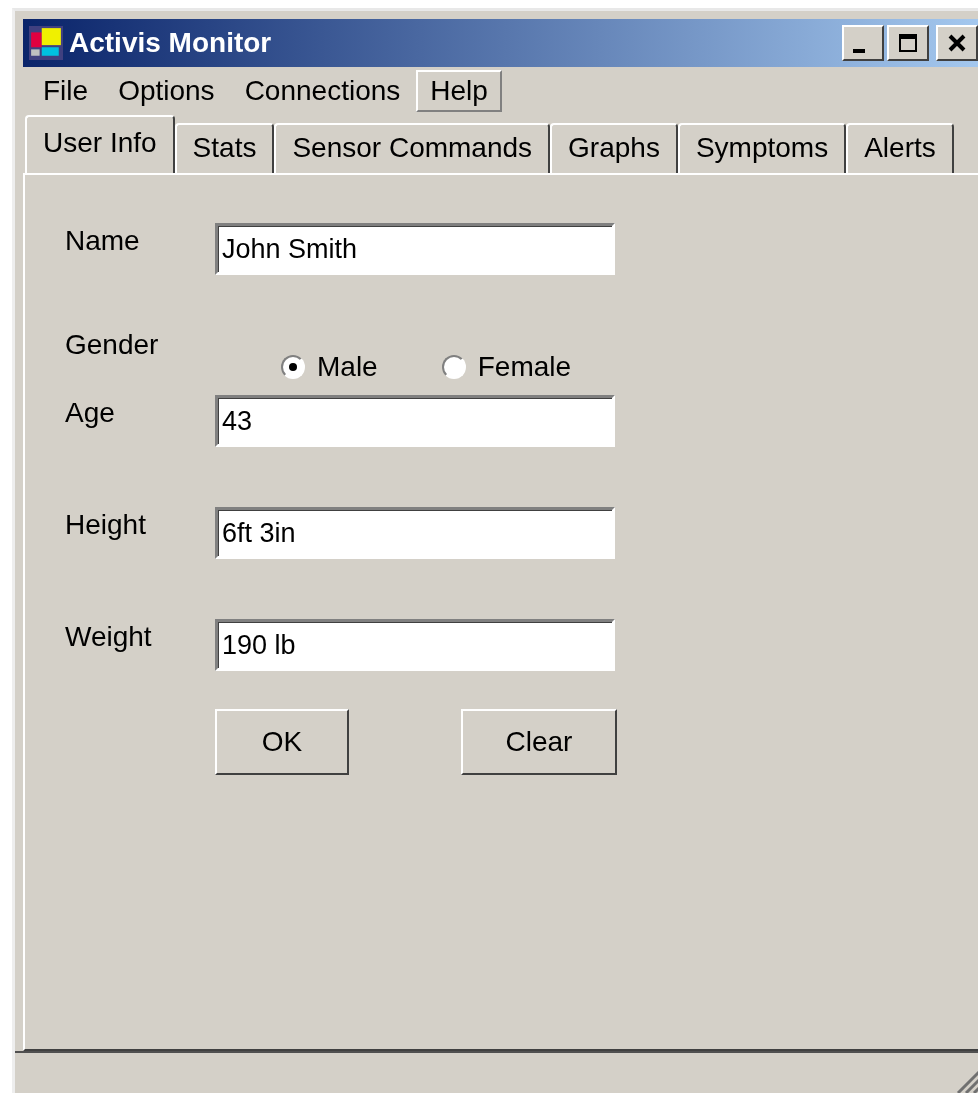  Describe the element at coordinates (415, 249) in the screenshot. I see `input-field: John Smith` at that location.